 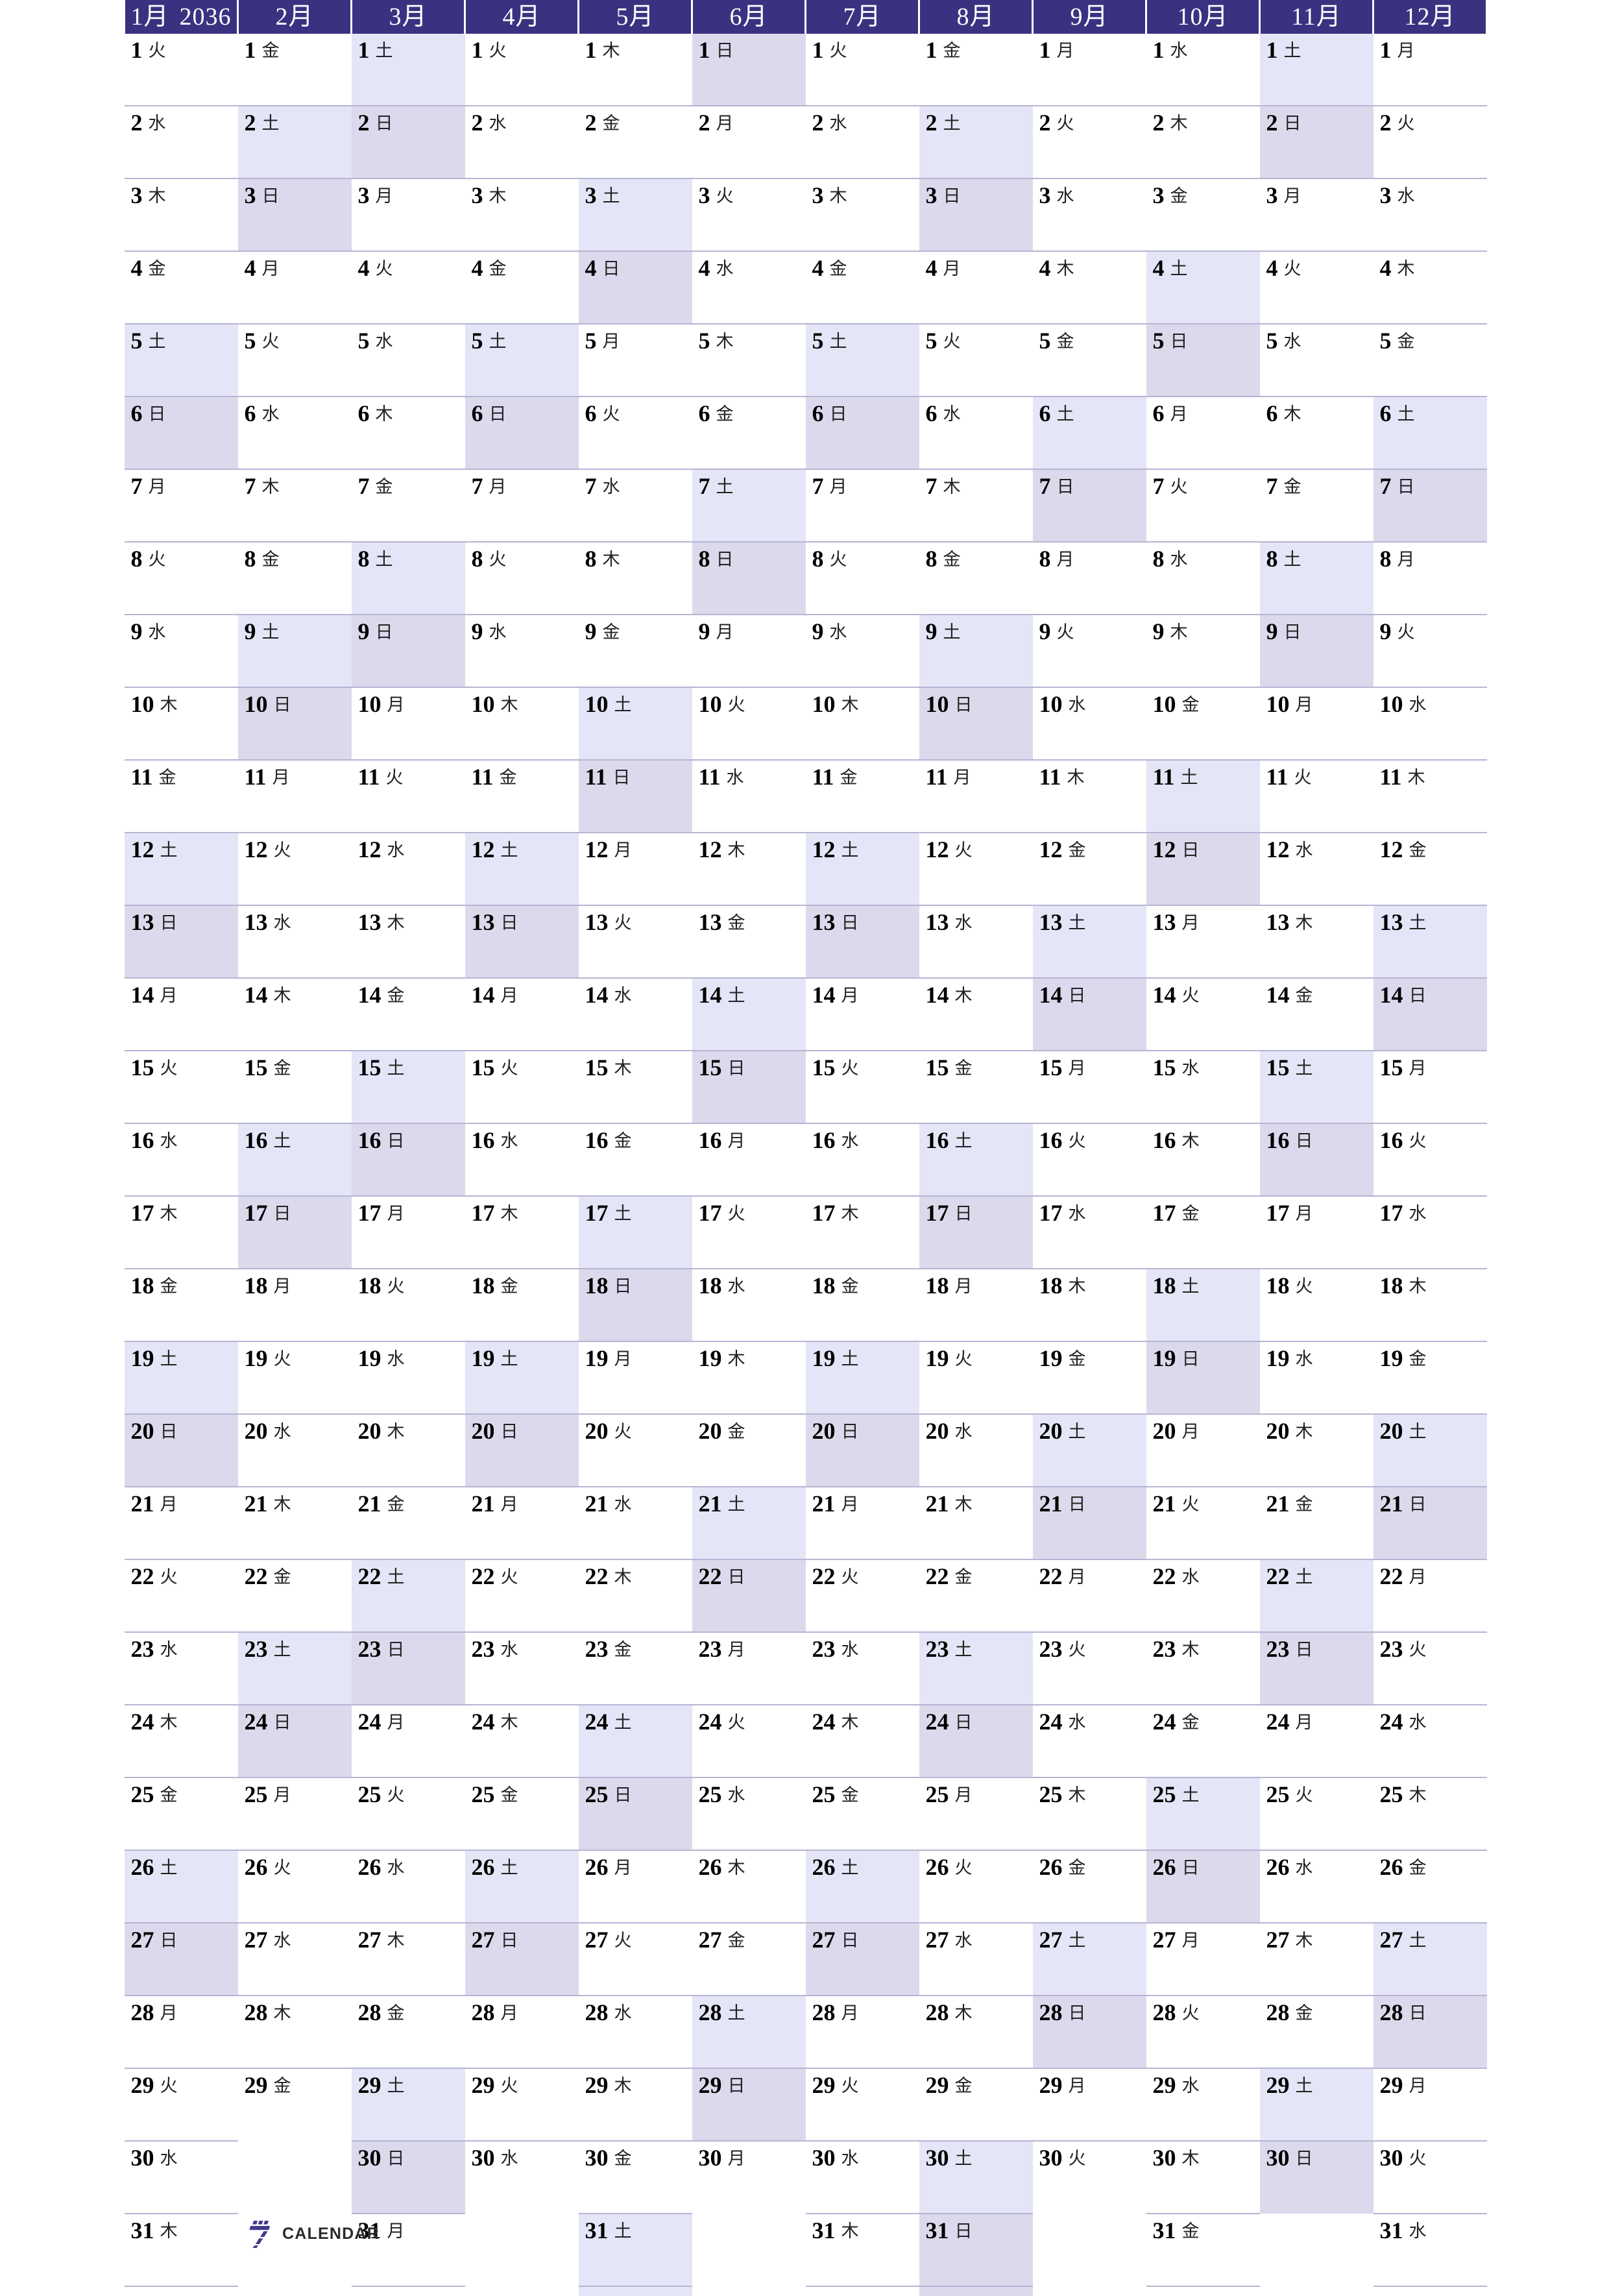 What do you see at coordinates (1430, 1450) in the screenshot?
I see `day-cell-12-20: 20 土` at bounding box center [1430, 1450].